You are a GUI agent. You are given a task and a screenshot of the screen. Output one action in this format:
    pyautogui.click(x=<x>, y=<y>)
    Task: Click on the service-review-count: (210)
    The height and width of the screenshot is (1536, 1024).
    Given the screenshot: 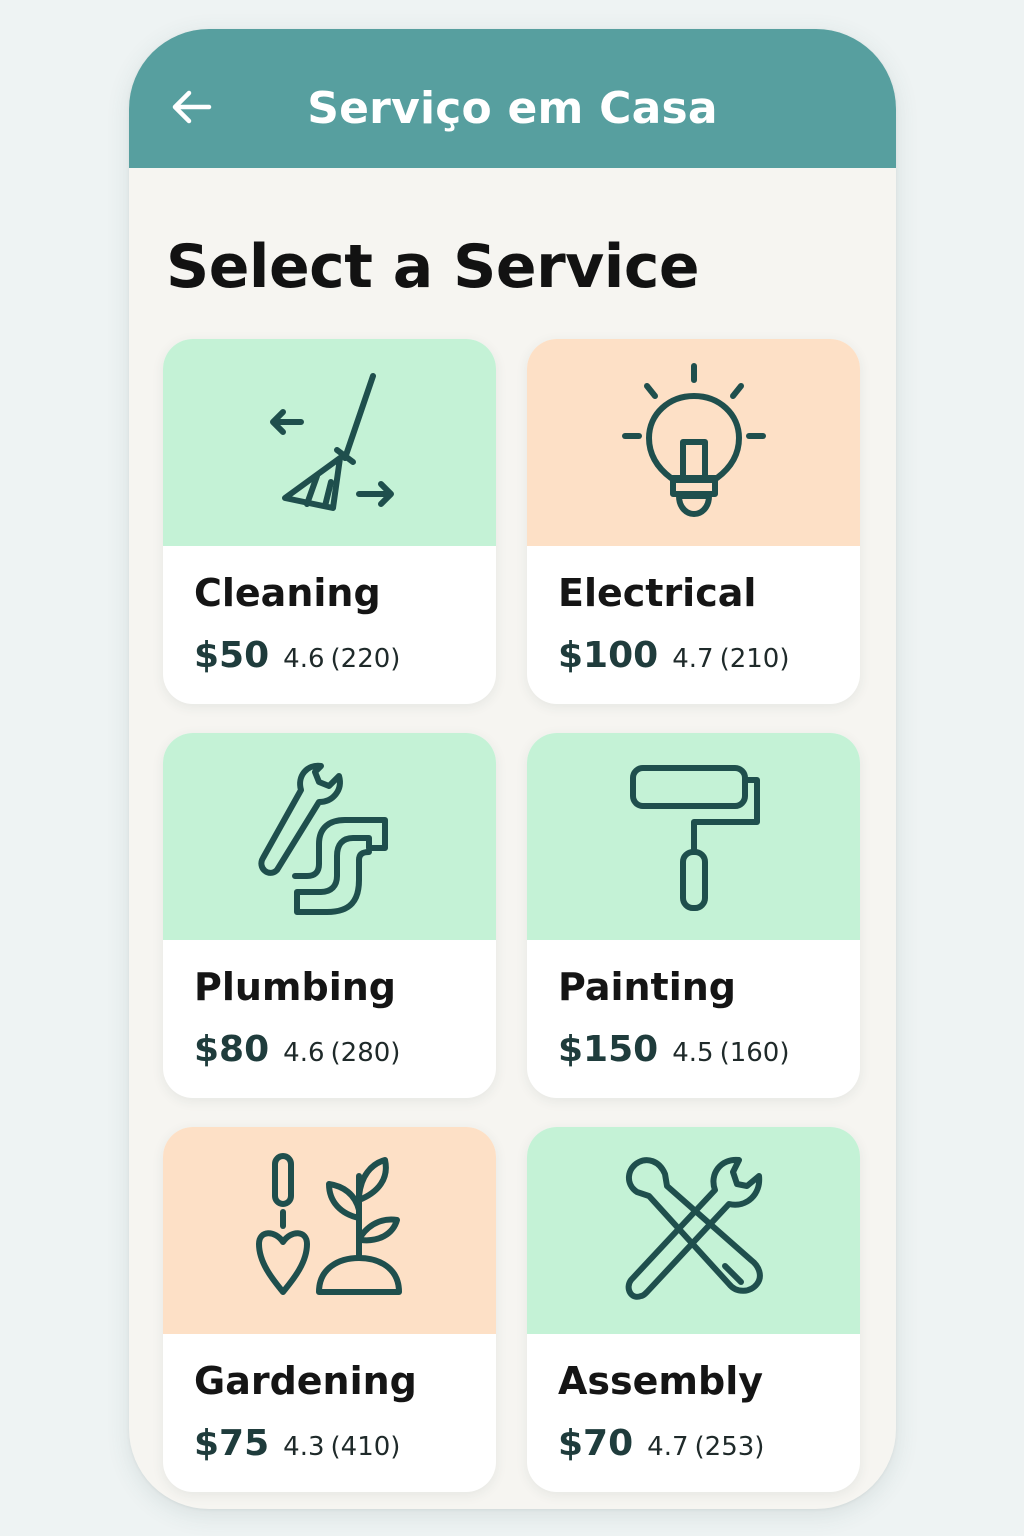 What is the action you would take?
    pyautogui.click(x=754, y=659)
    